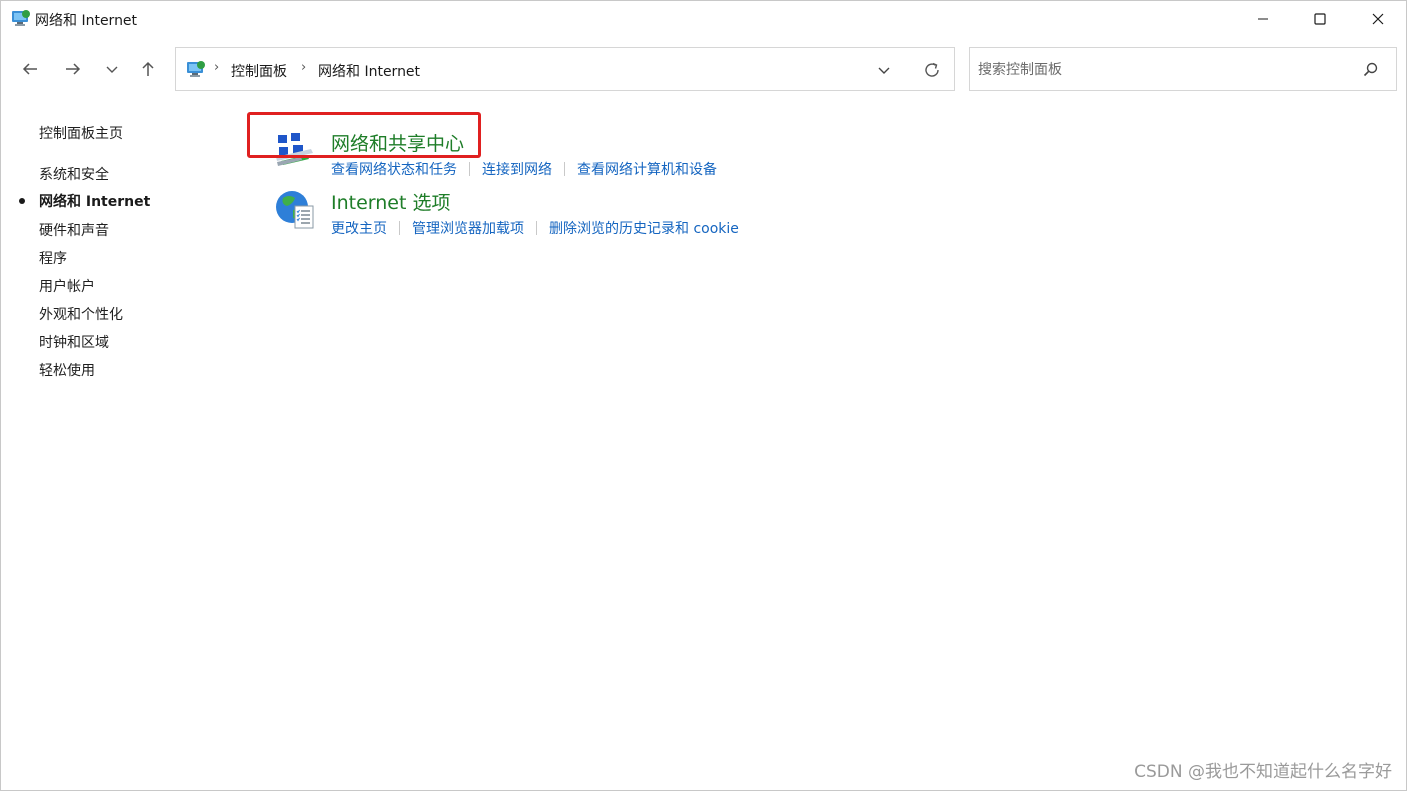 The image size is (1407, 791). Describe the element at coordinates (22, 201) in the screenshot. I see `active-indicator` at that location.